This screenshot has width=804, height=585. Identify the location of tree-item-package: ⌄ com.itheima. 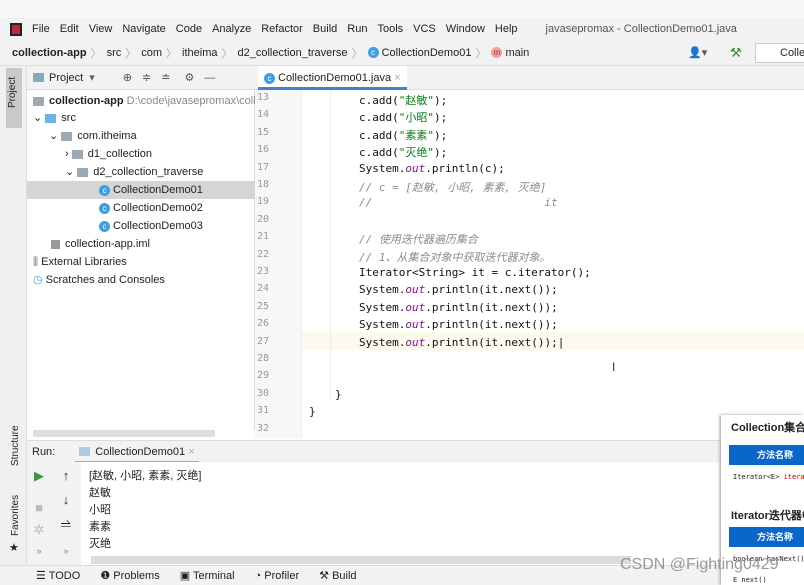
(141, 136).